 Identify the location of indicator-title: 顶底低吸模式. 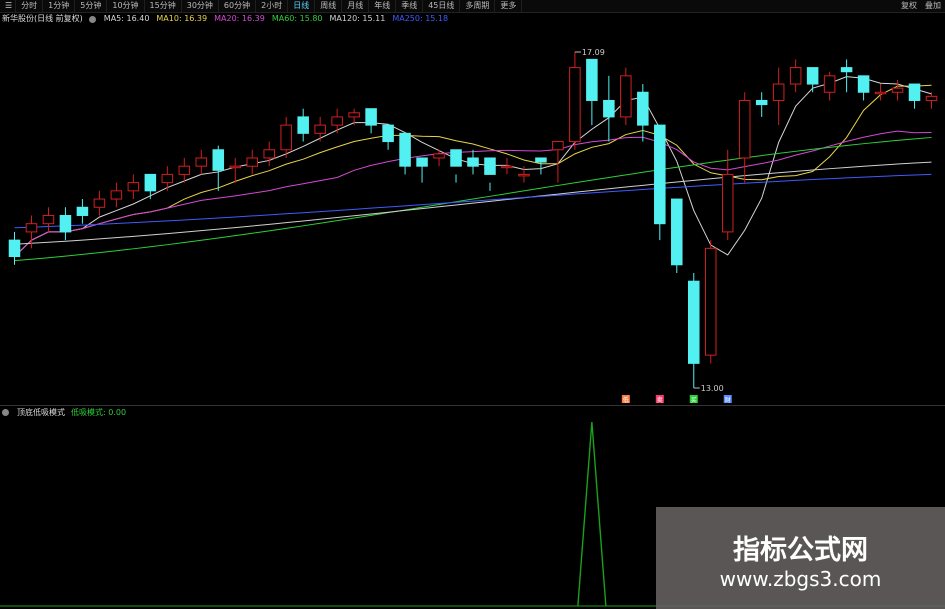
(41, 412).